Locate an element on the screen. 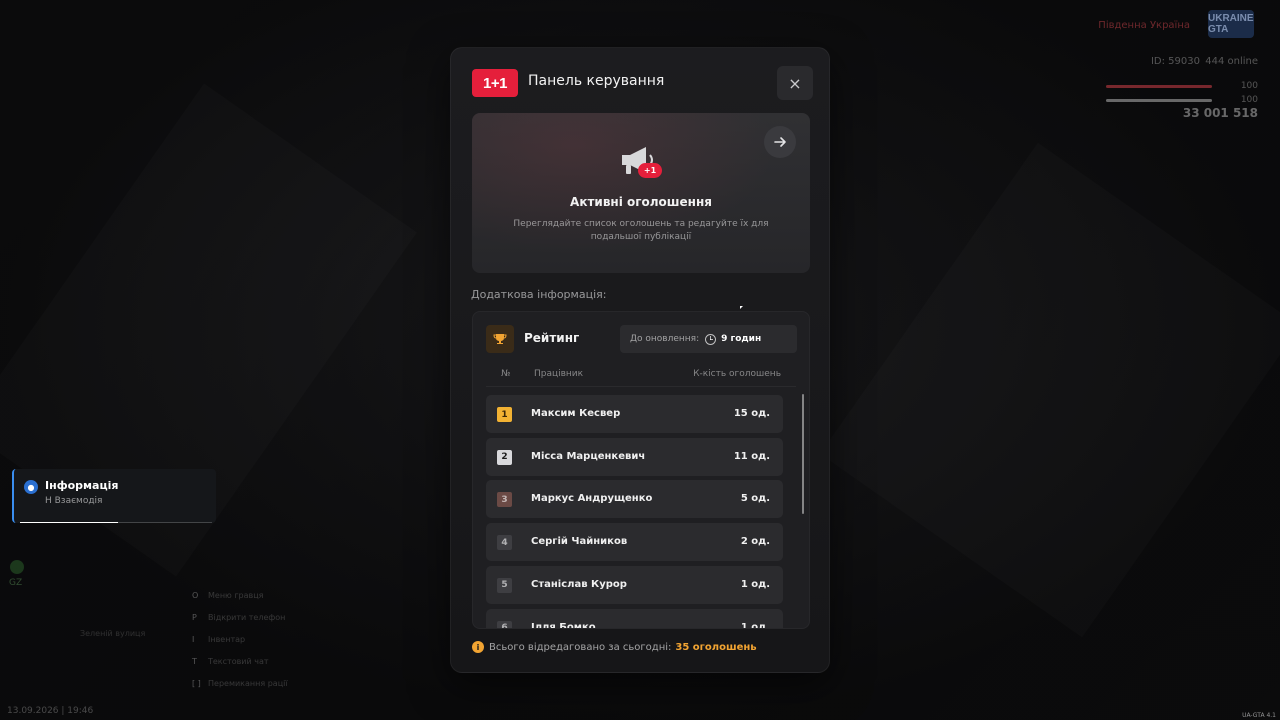 The height and width of the screenshot is (720, 1280). announcement-count: 2 од. is located at coordinates (755, 542).